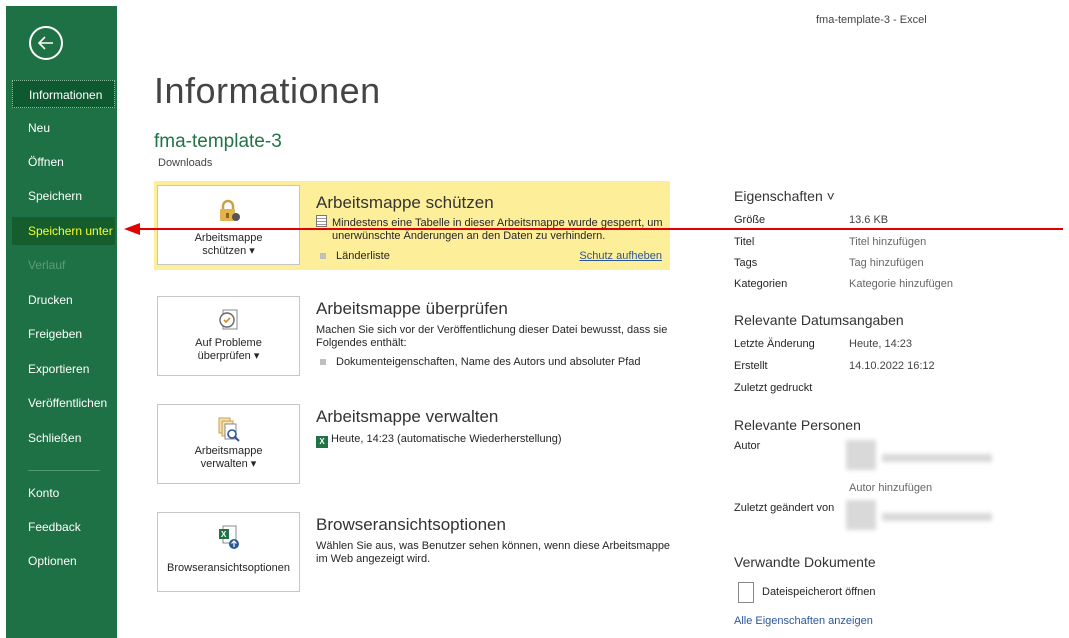  Describe the element at coordinates (361, 343) in the screenshot. I see `inspect-text2: Folgendes enthält:` at that location.